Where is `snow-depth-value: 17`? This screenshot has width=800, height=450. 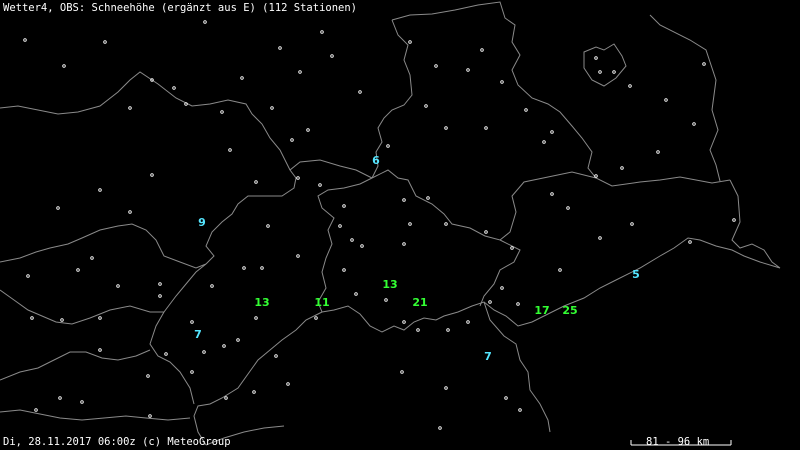 snow-depth-value: 17 is located at coordinates (541, 310).